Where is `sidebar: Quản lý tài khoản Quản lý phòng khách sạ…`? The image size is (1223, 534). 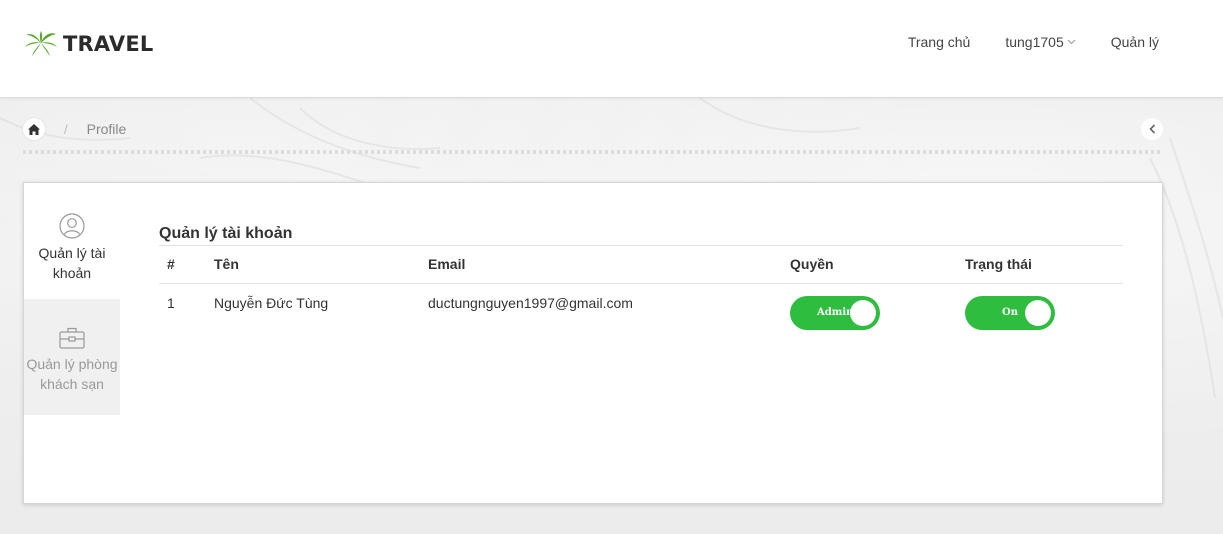 sidebar: Quản lý tài khoản Quản lý phòng khách sạ… is located at coordinates (72, 299).